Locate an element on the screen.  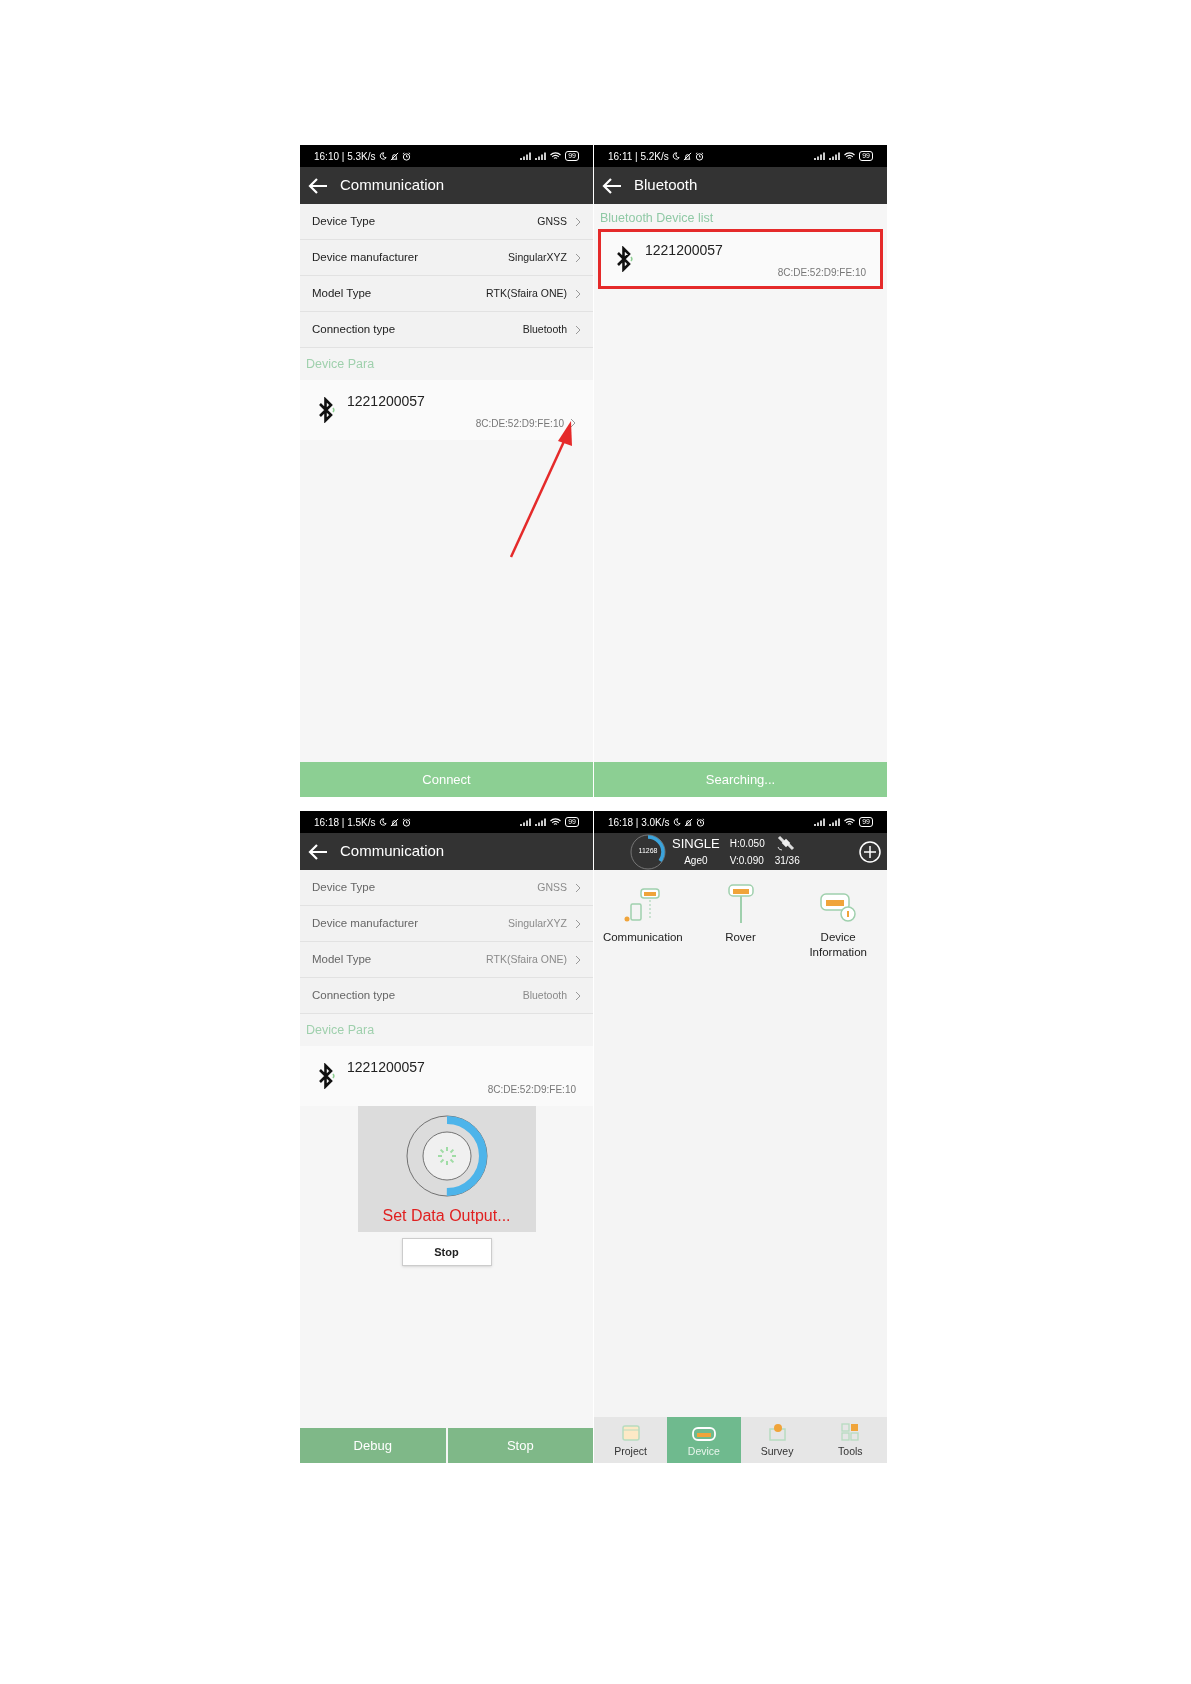
add-icon is located at coordinates (870, 851).